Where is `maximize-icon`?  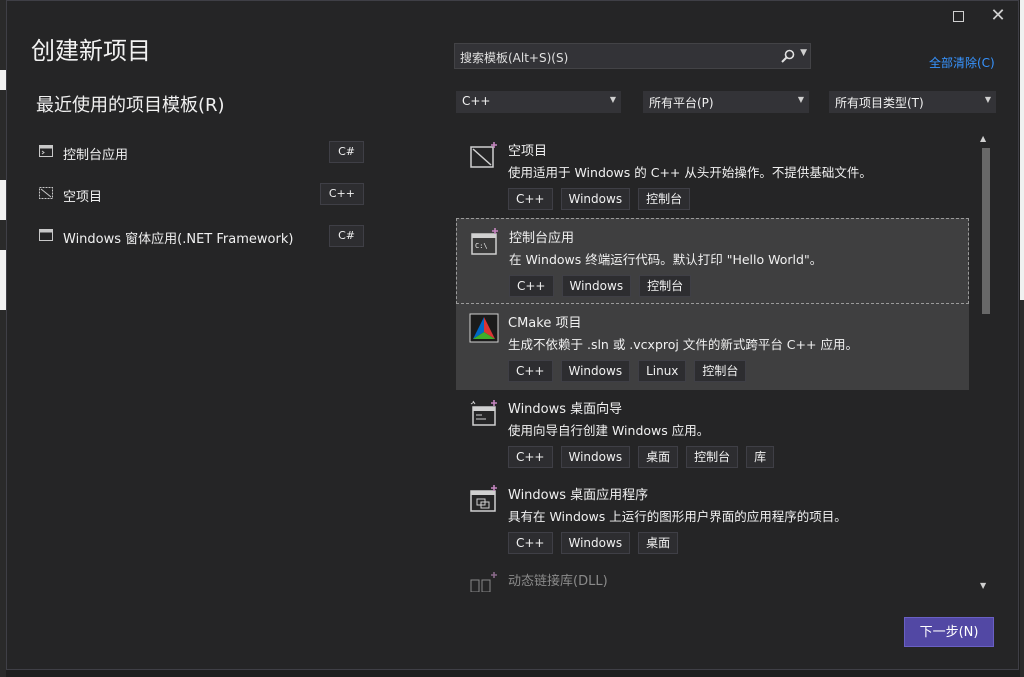
maximize-icon is located at coordinates (958, 16).